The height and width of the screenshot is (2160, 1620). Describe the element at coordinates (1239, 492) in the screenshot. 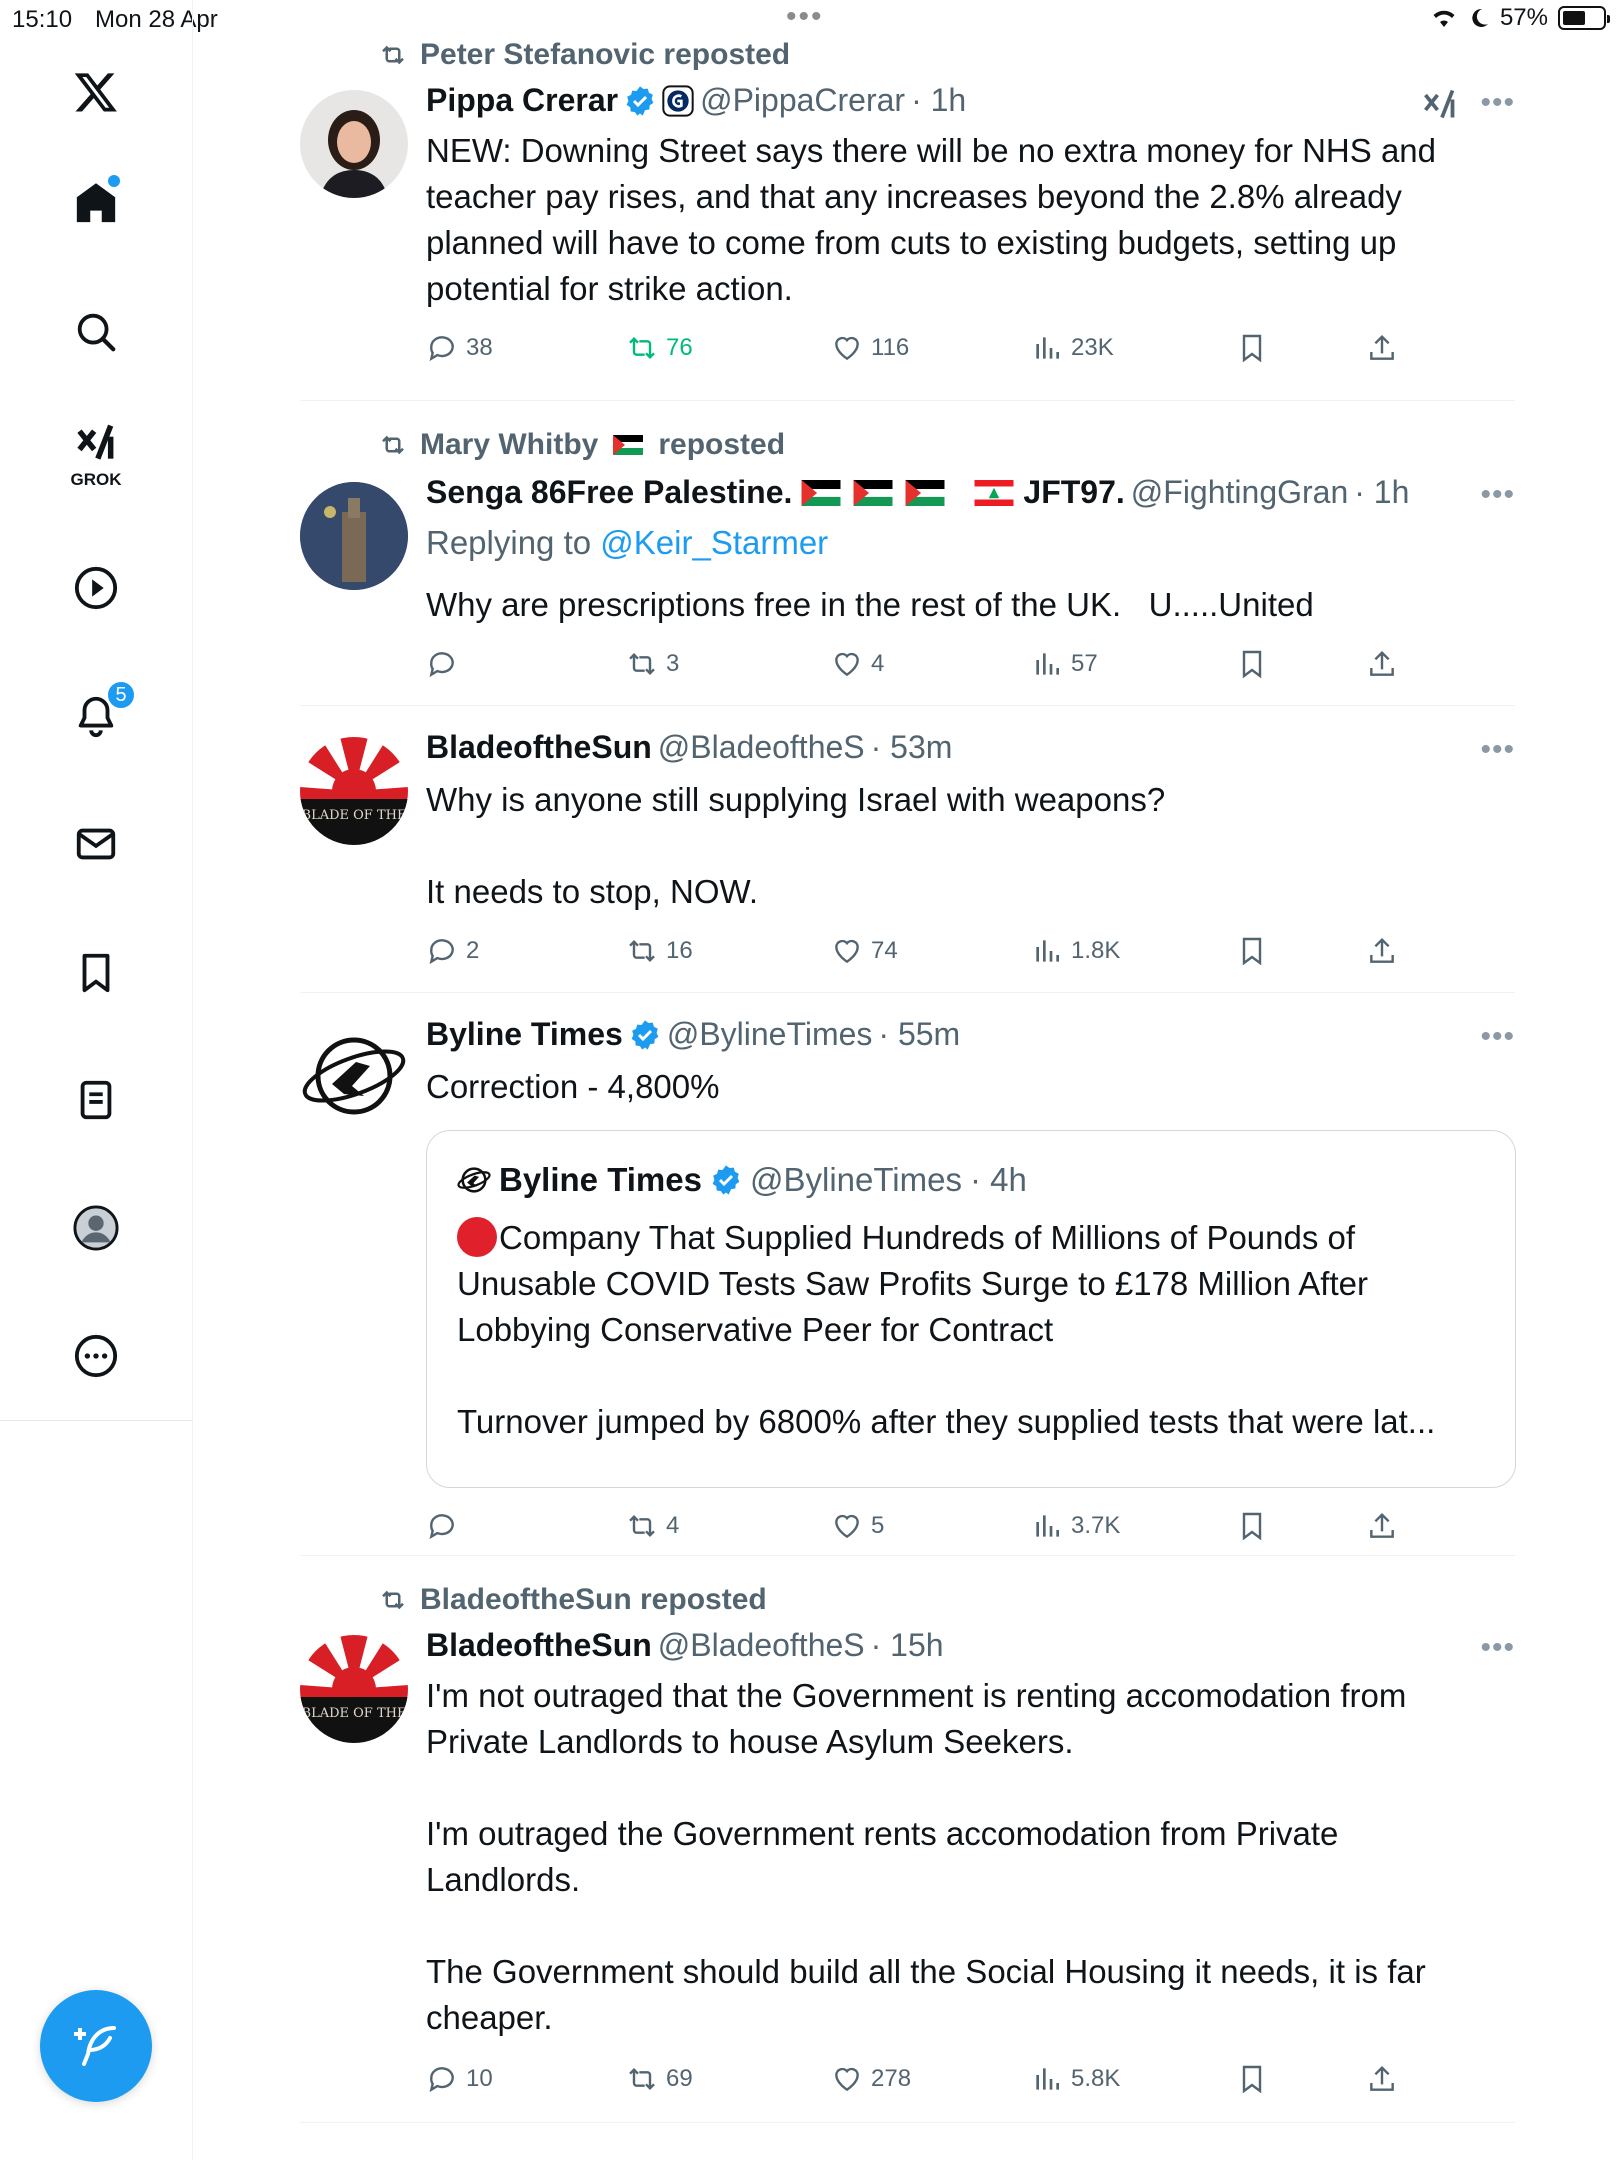

I see `author-handle: @FightingGran` at that location.